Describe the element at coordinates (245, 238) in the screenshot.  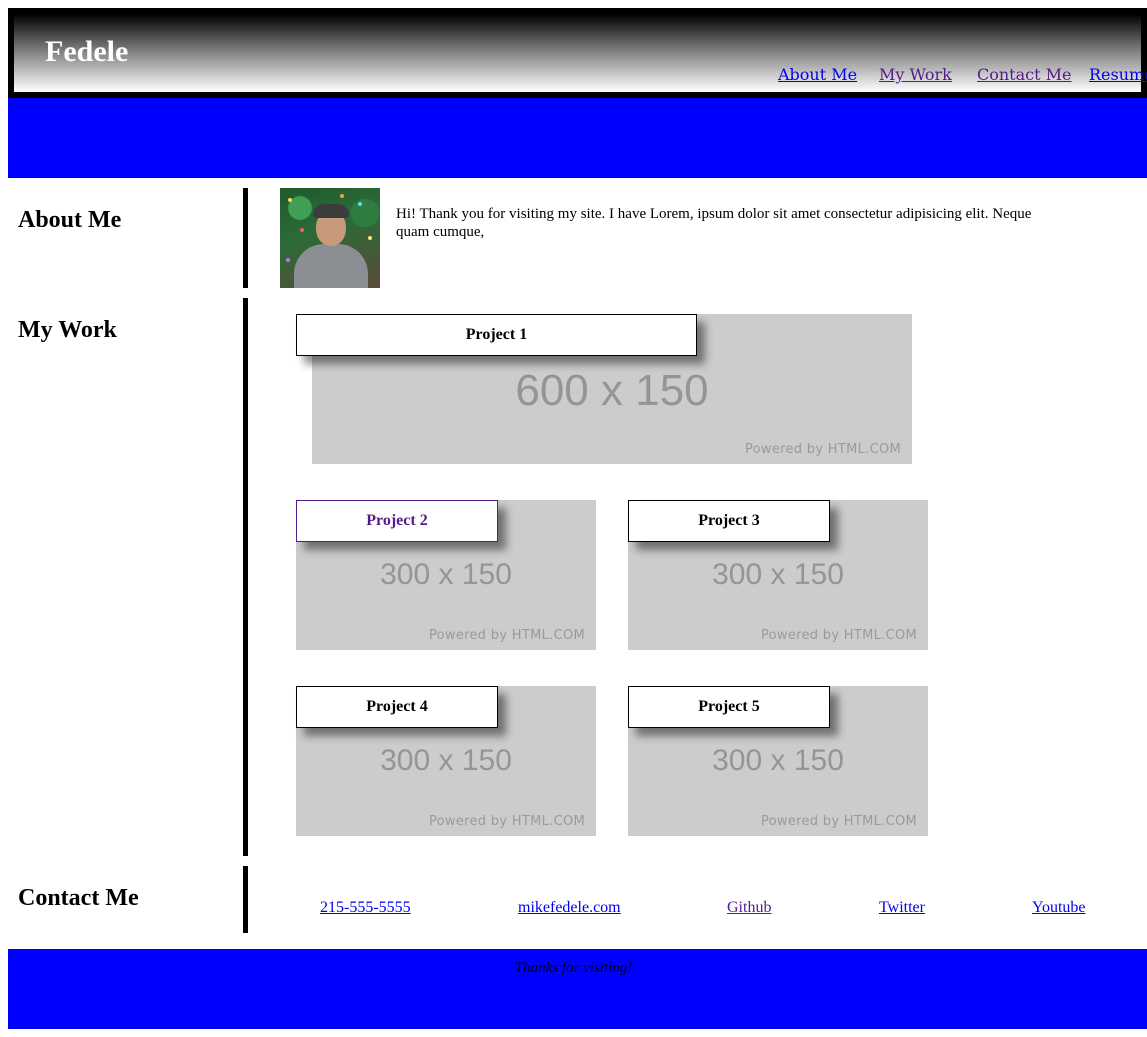
I see `about-divider` at that location.